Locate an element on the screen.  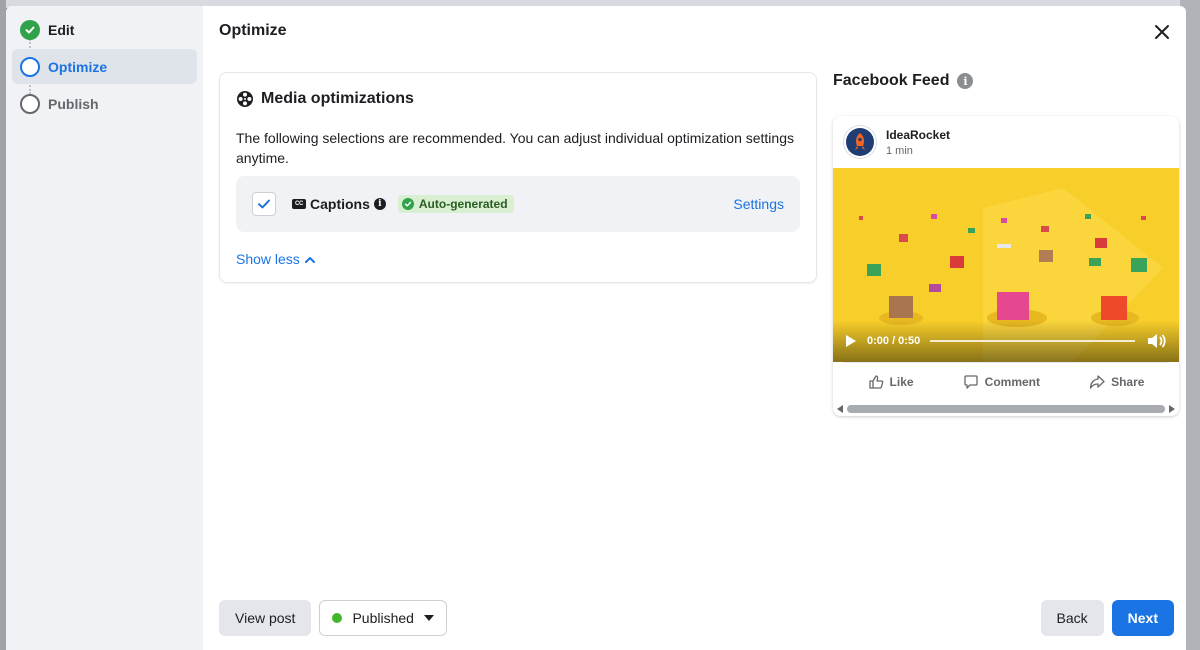
next-button: Next is located at coordinates (1142, 618).